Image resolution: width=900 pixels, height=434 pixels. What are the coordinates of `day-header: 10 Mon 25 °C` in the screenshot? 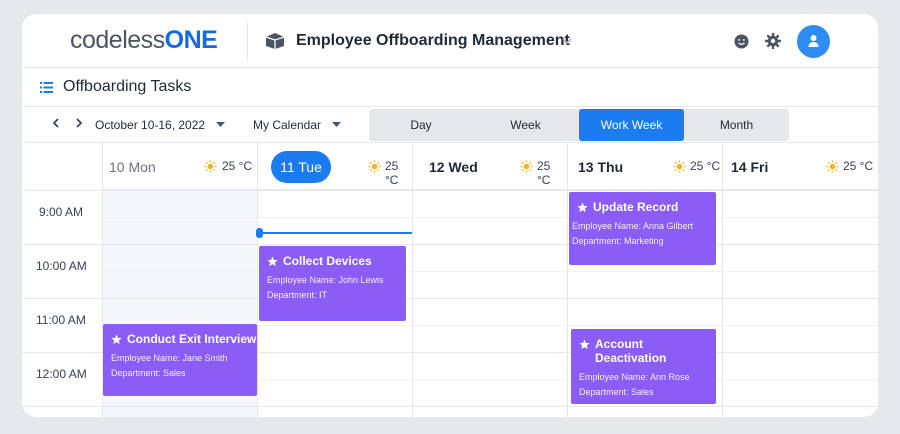 It's located at (180, 166).